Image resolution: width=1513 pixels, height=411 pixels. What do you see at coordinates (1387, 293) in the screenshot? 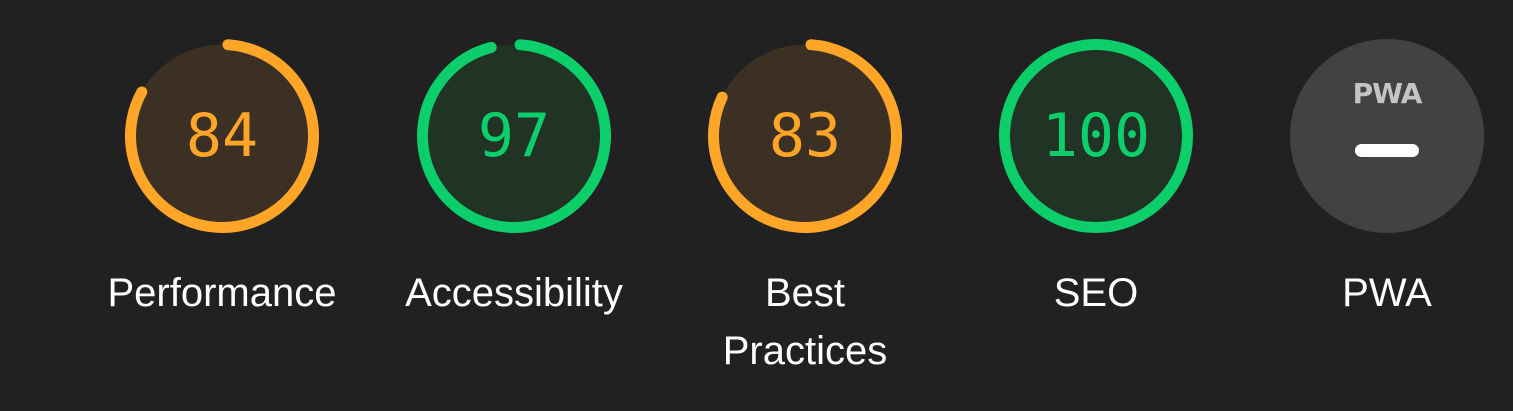
I see `gauge-label: PWA` at bounding box center [1387, 293].